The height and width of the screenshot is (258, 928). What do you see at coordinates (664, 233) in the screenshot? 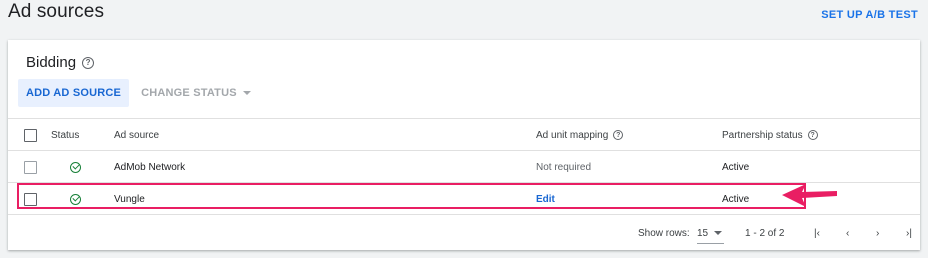
I see `show-rows-label: Show rows:` at bounding box center [664, 233].